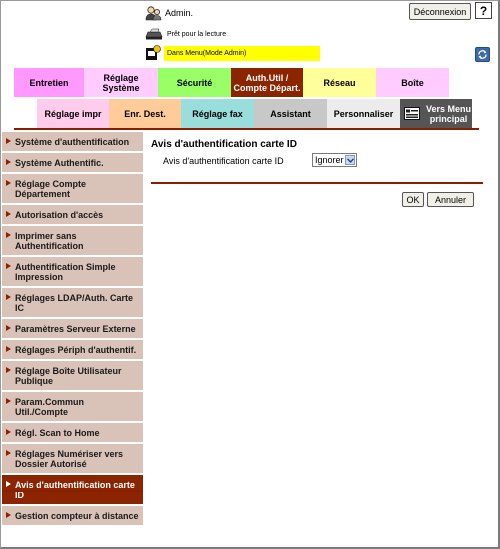  I want to click on tab-vers-menu-principal: Vers Menu principal, so click(436, 113).